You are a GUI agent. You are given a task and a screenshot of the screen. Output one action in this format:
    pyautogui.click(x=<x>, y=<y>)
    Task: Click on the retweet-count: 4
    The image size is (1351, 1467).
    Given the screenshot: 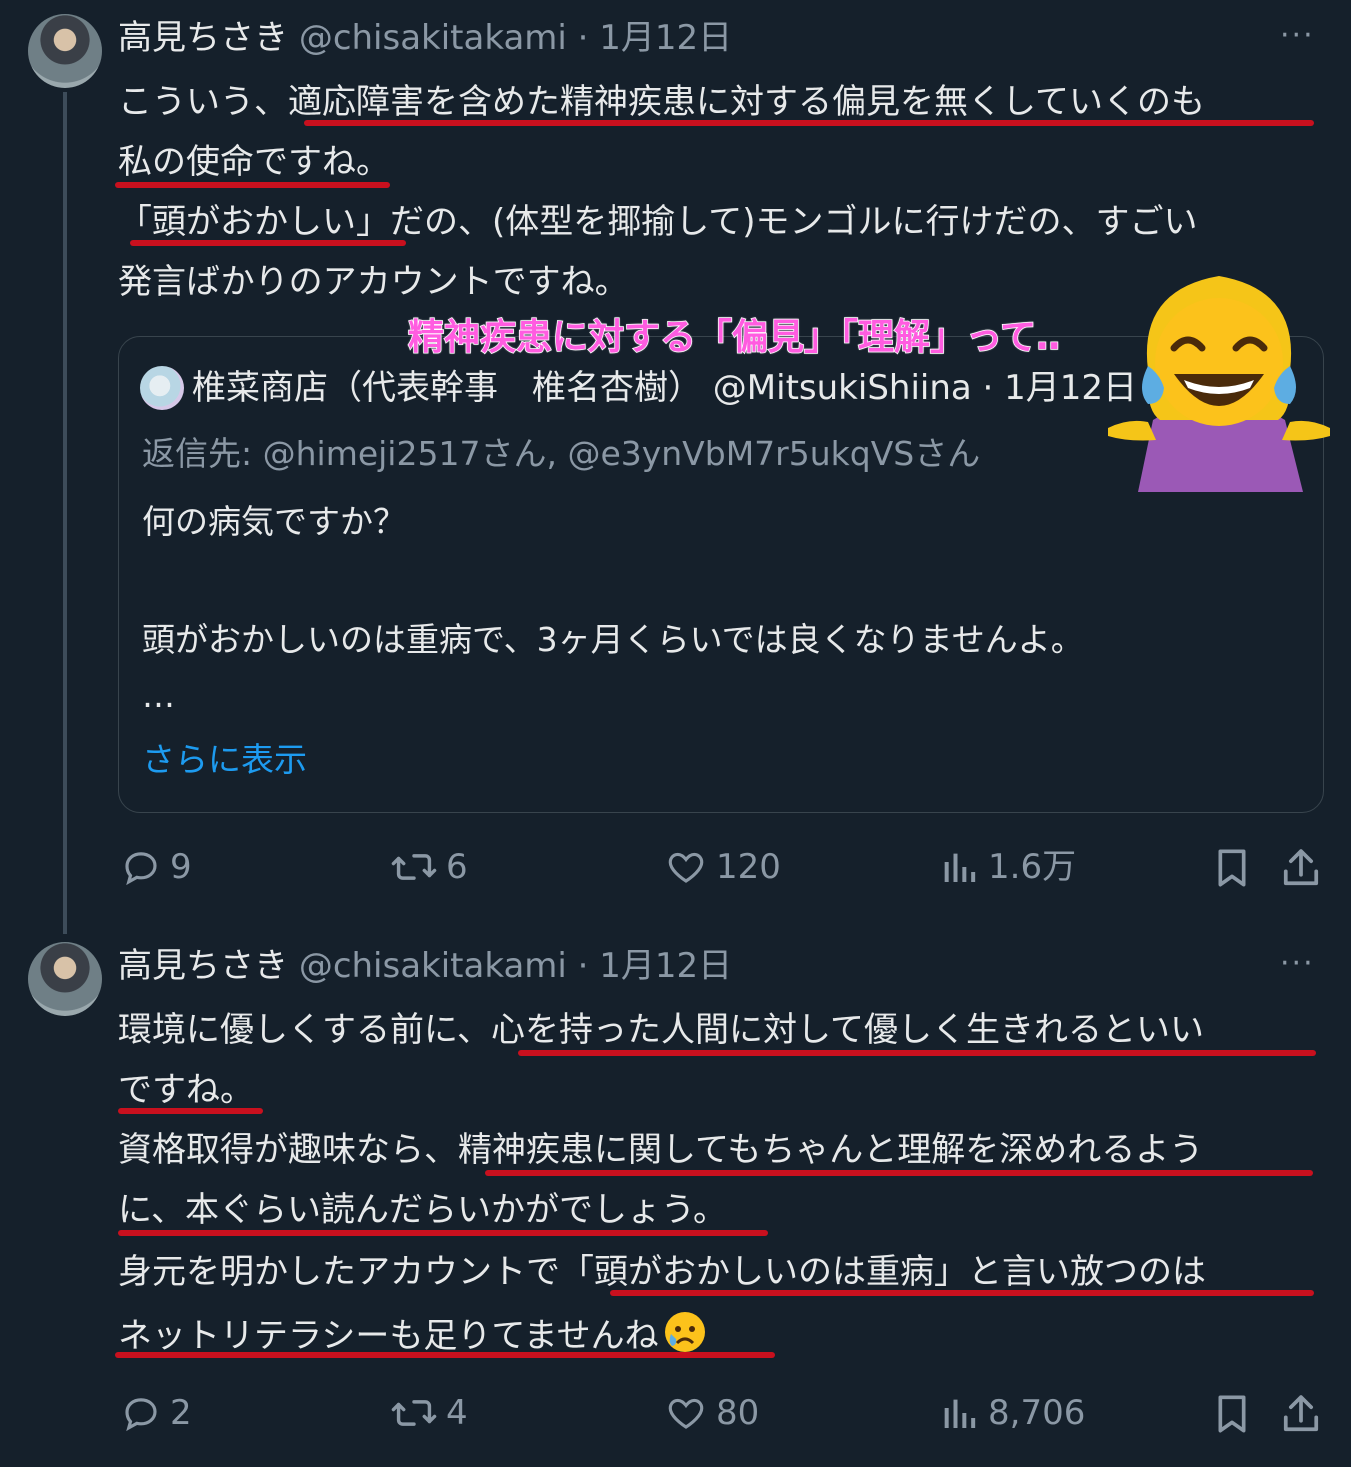 What is the action you would take?
    pyautogui.click(x=457, y=1413)
    